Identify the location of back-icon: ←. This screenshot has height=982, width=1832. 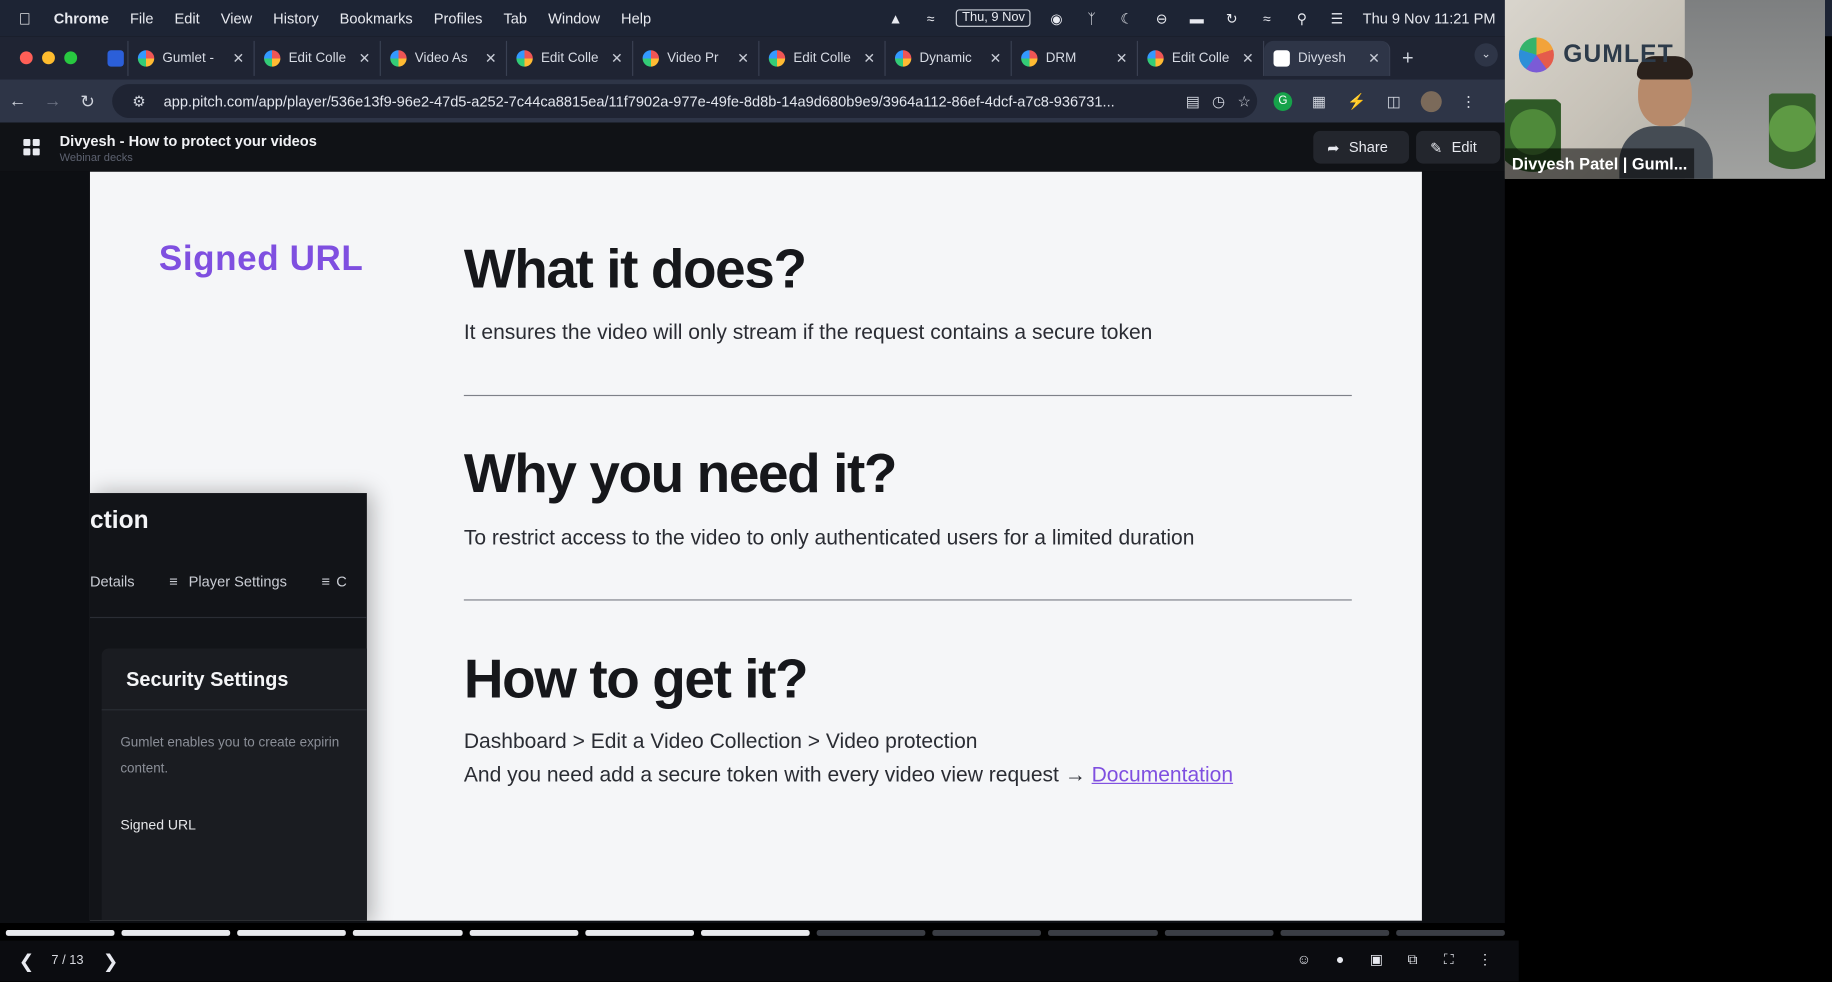
(17, 101).